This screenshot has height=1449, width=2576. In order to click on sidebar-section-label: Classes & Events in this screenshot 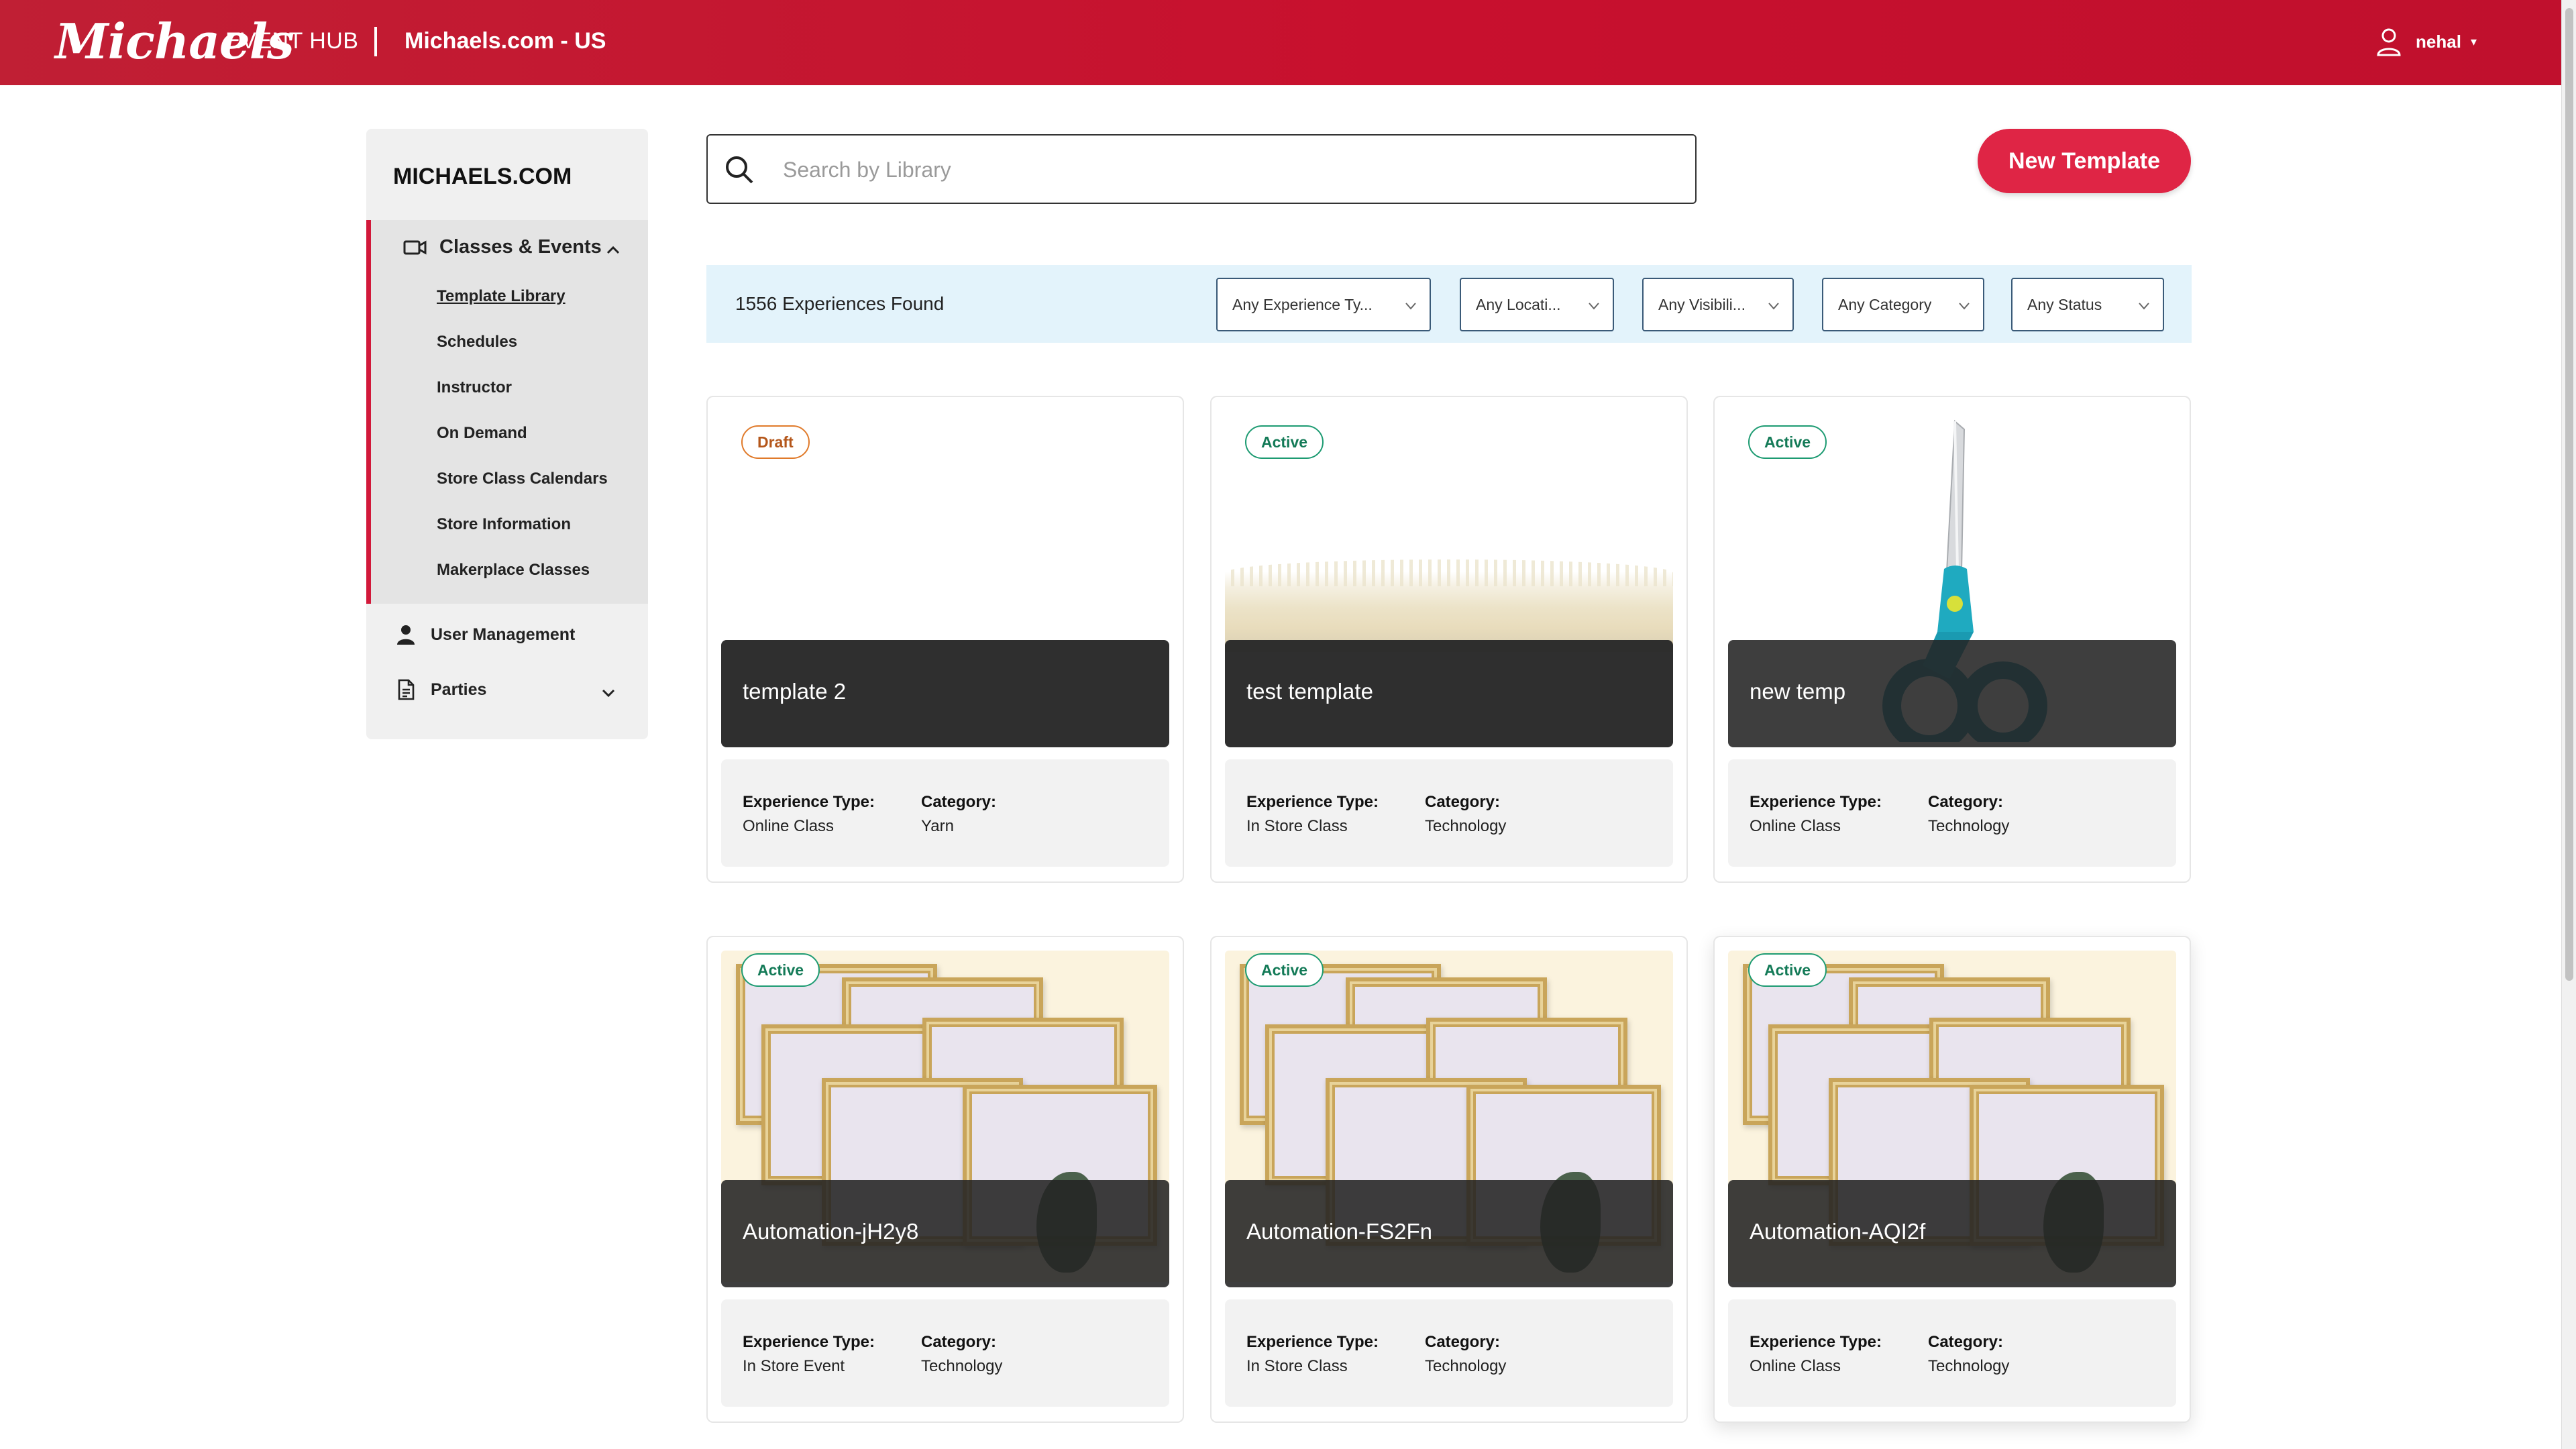, I will do `click(520, 247)`.